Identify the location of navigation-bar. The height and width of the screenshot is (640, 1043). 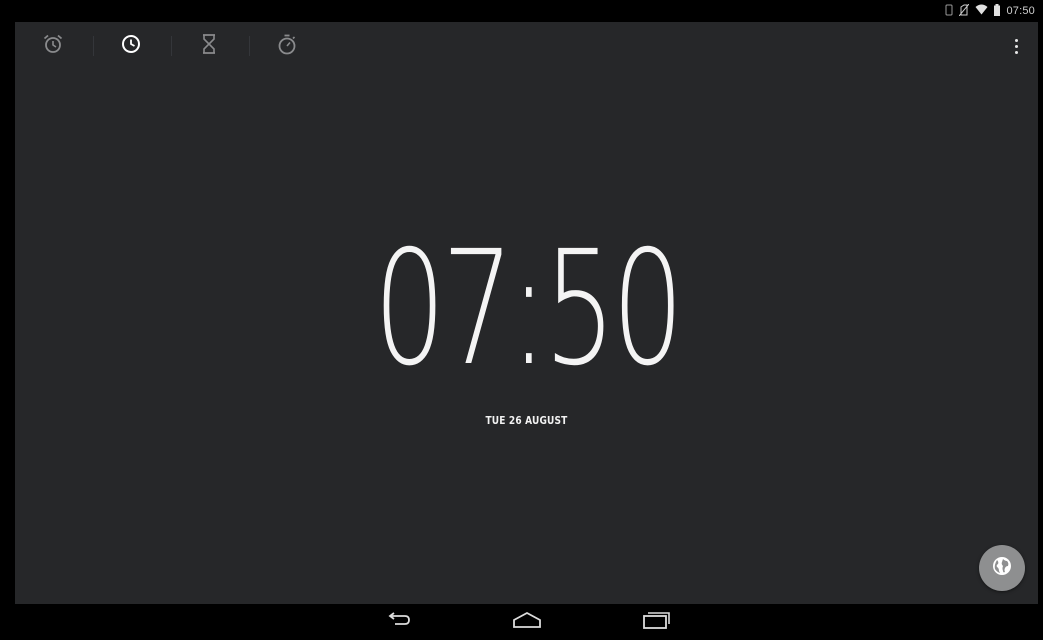
(521, 622).